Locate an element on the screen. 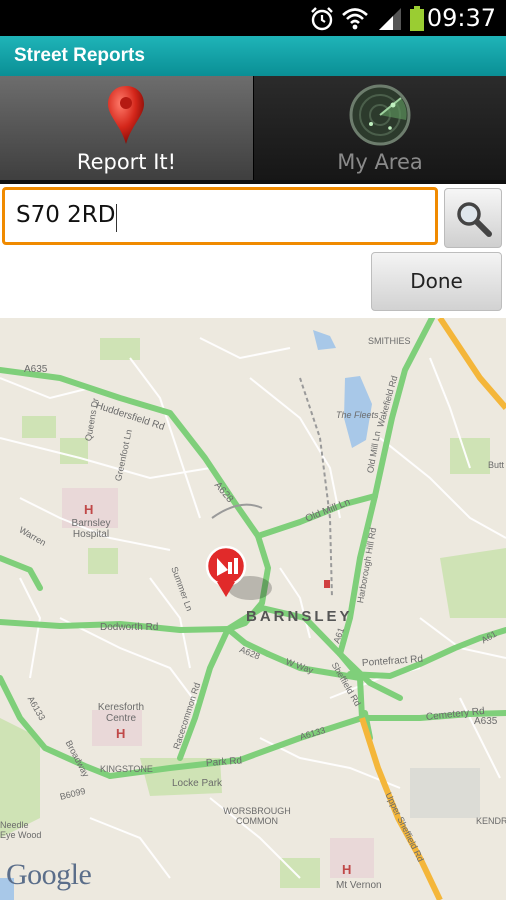 The image size is (506, 900). map-label-place: Smithies is located at coordinates (389, 341).